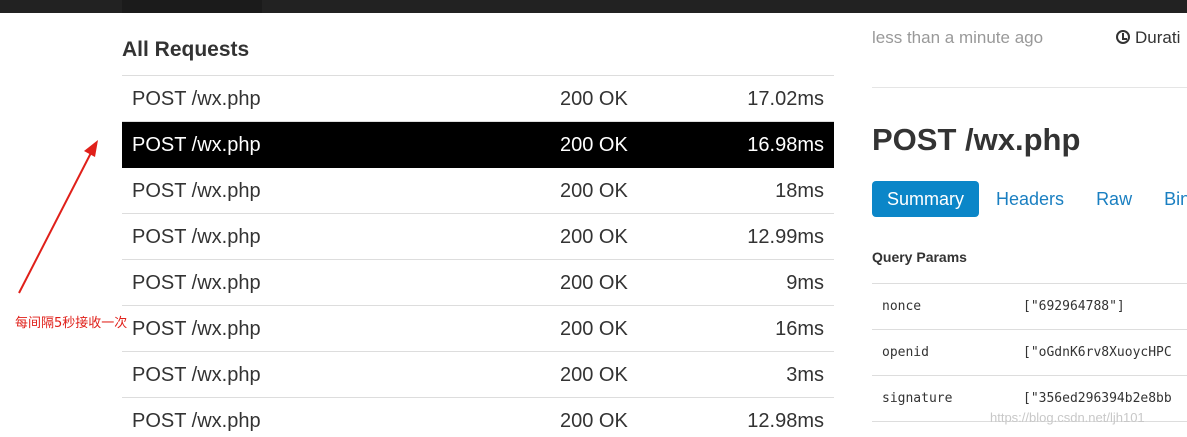 This screenshot has height=437, width=1187. Describe the element at coordinates (976, 139) in the screenshot. I see `detail-title: POST /wx.php` at that location.